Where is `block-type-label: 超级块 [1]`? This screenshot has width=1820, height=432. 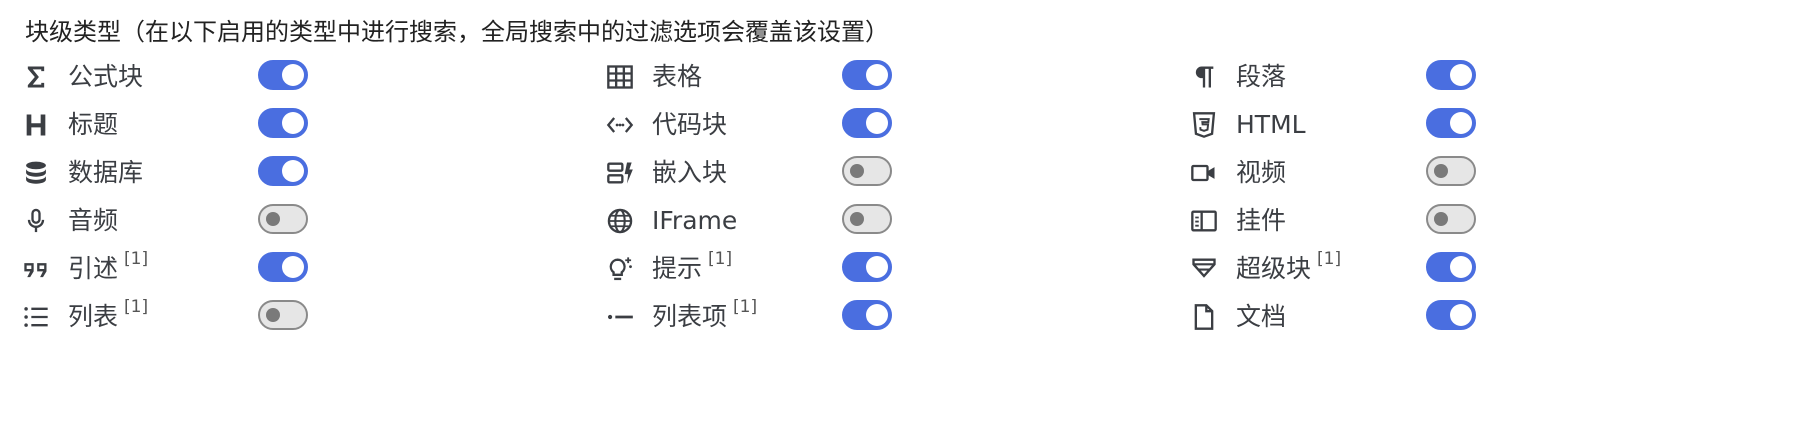
block-type-label: 超级块 [1] is located at coordinates (1288, 269).